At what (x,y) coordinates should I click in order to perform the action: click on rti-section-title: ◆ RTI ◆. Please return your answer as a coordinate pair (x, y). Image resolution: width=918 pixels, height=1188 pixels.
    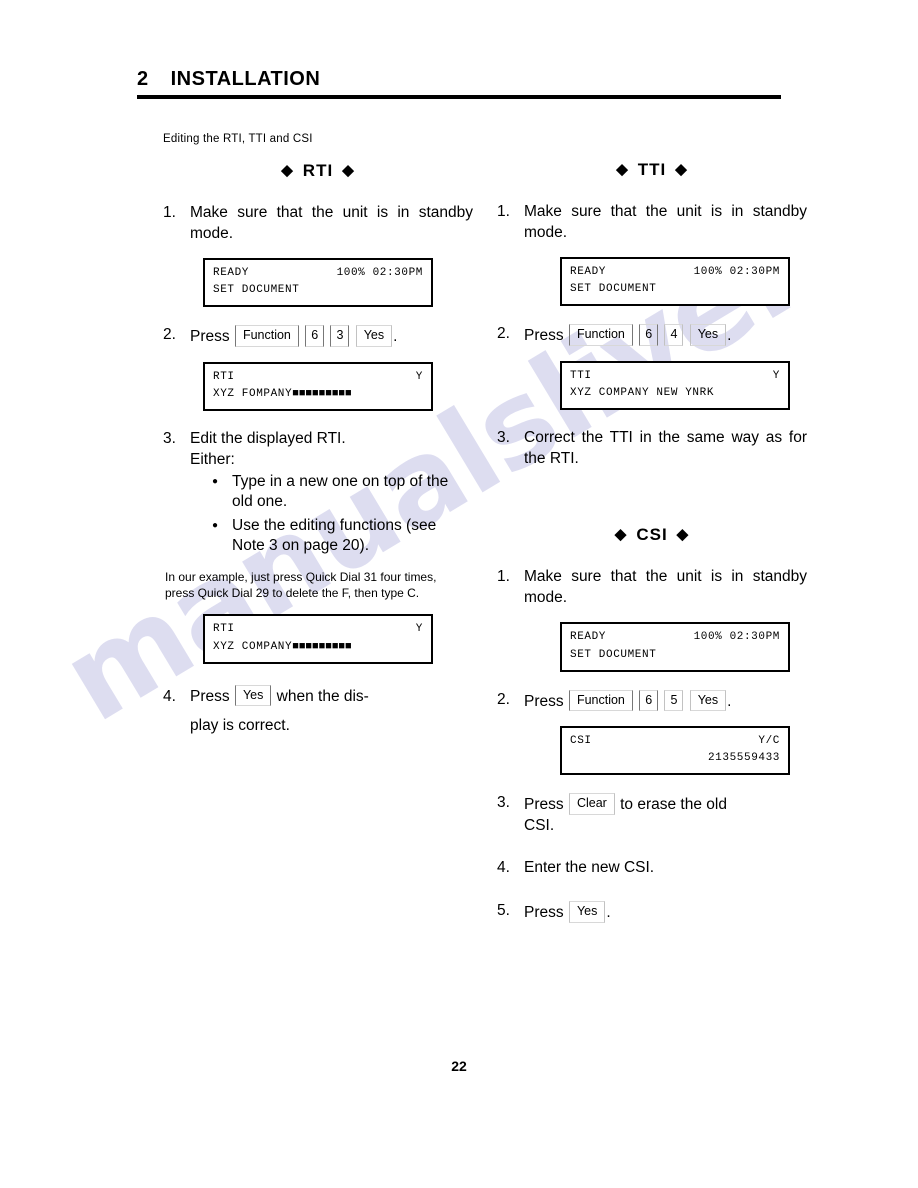
    Looking at the image, I should click on (318, 171).